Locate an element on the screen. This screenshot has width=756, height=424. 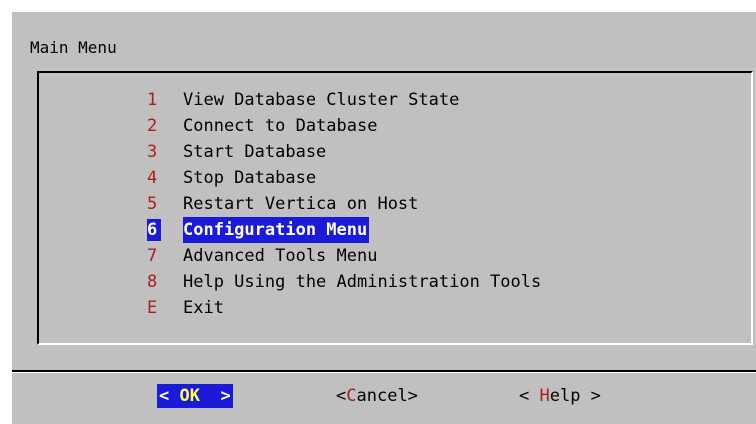
menu-item-tag: 6 is located at coordinates (154, 230).